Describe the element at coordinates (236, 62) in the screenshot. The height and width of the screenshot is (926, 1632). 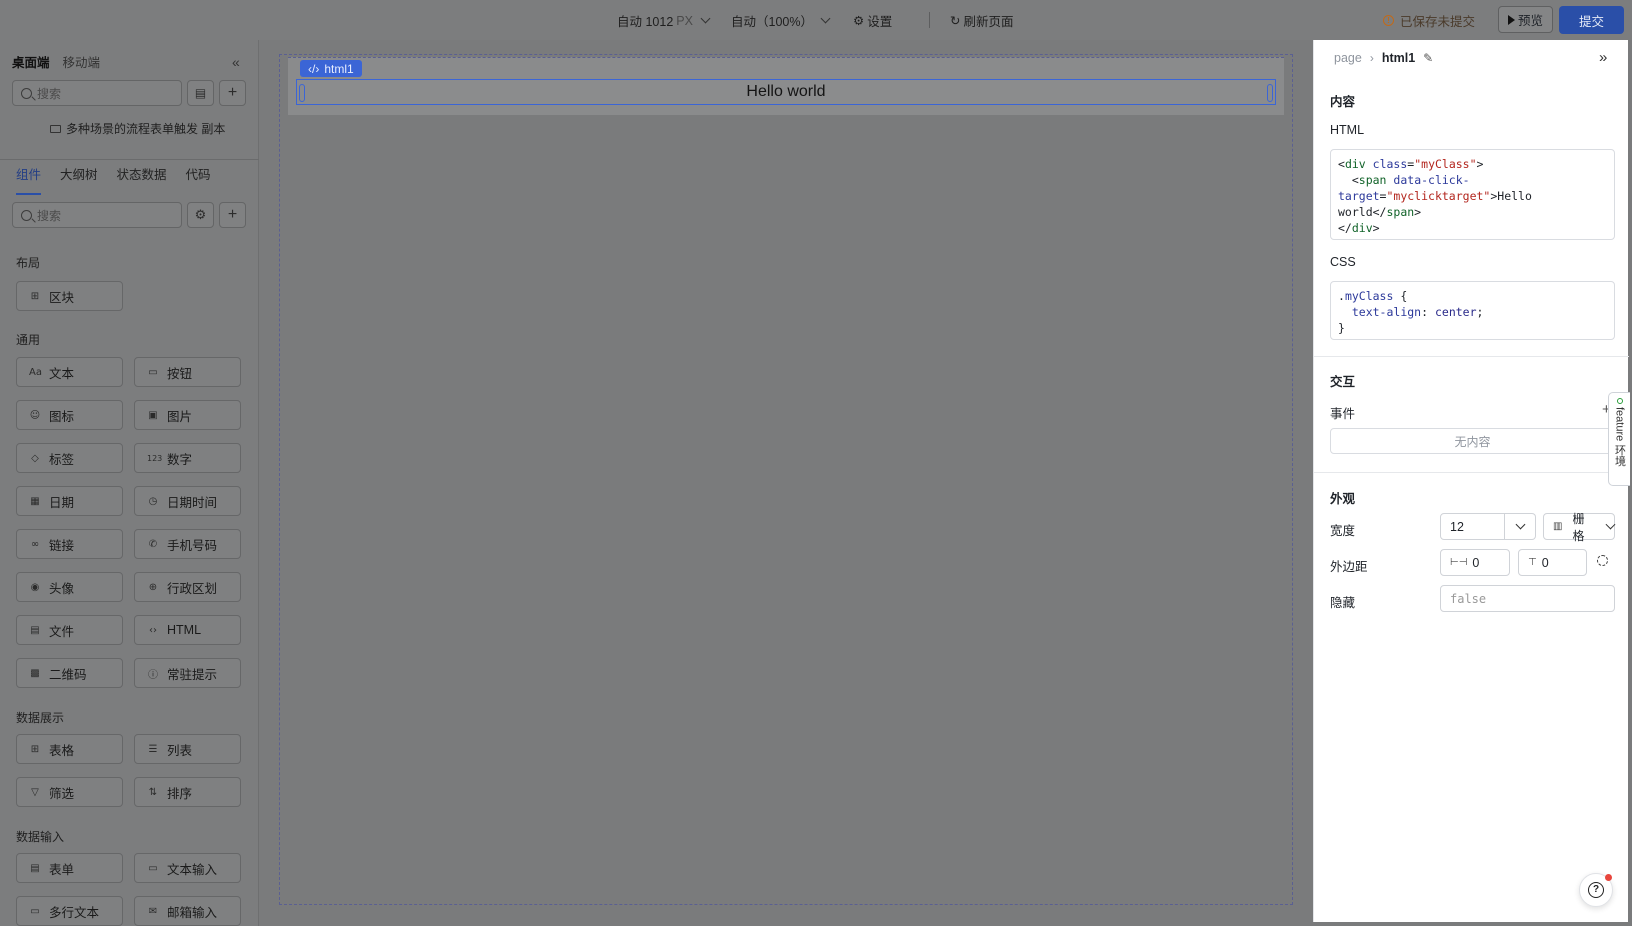
I see `collapse-panel-icon: «` at that location.